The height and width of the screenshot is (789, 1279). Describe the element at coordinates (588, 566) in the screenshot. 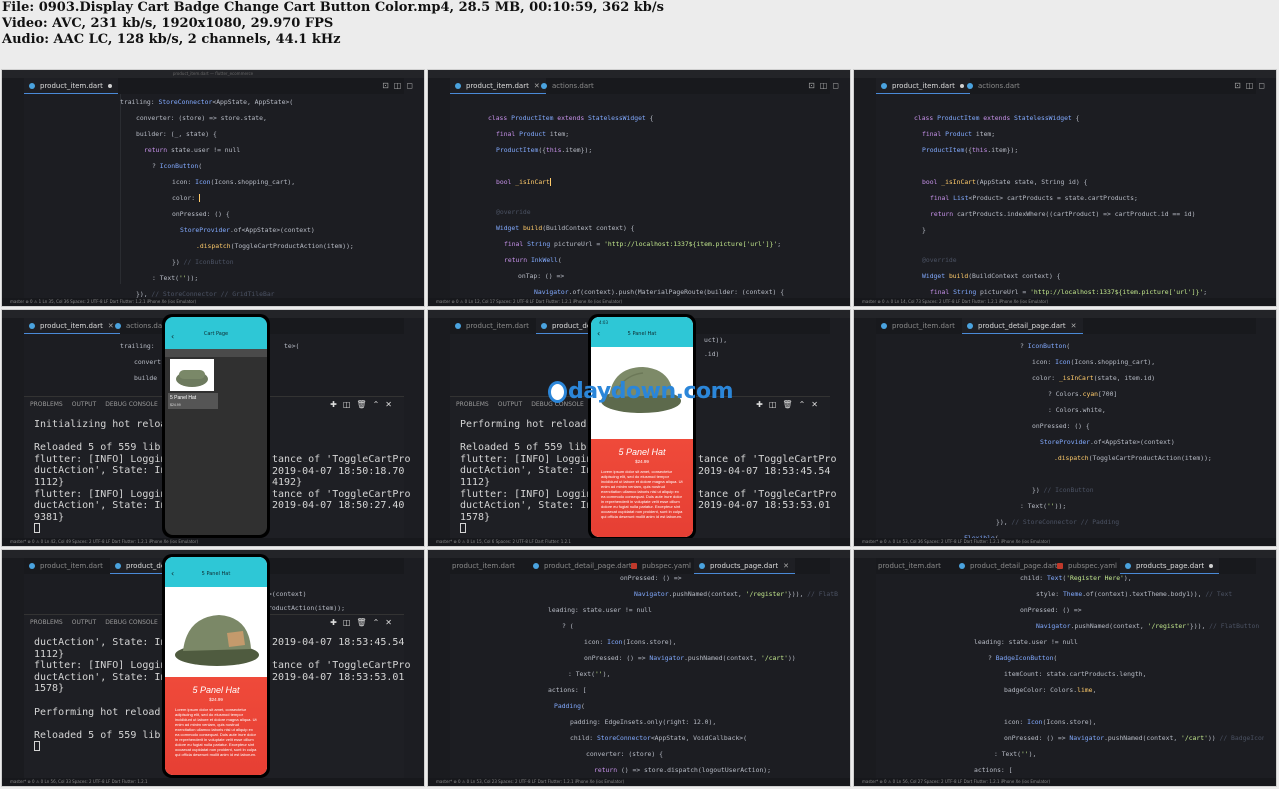

I see `tab-label: product_detail_page.dart` at that location.